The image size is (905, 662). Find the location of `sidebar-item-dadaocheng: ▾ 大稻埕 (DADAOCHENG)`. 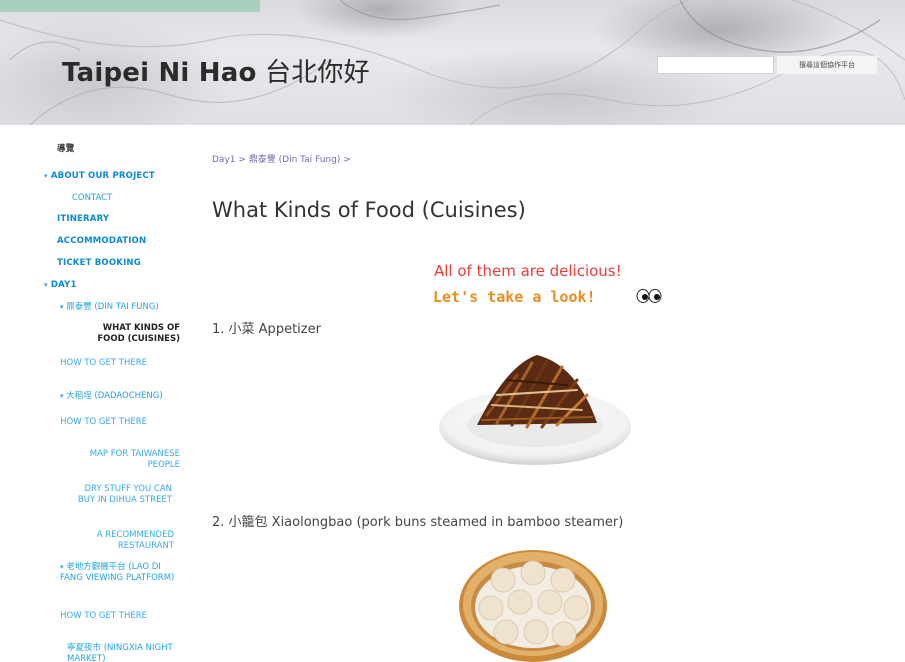

sidebar-item-dadaocheng: ▾ 大稻埕 (DADAOCHENG) is located at coordinates (111, 396).